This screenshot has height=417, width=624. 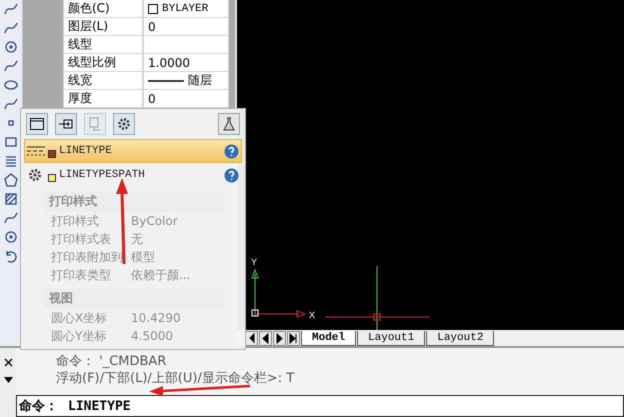 I want to click on suggestion-text: LINETYPE, so click(x=86, y=151).